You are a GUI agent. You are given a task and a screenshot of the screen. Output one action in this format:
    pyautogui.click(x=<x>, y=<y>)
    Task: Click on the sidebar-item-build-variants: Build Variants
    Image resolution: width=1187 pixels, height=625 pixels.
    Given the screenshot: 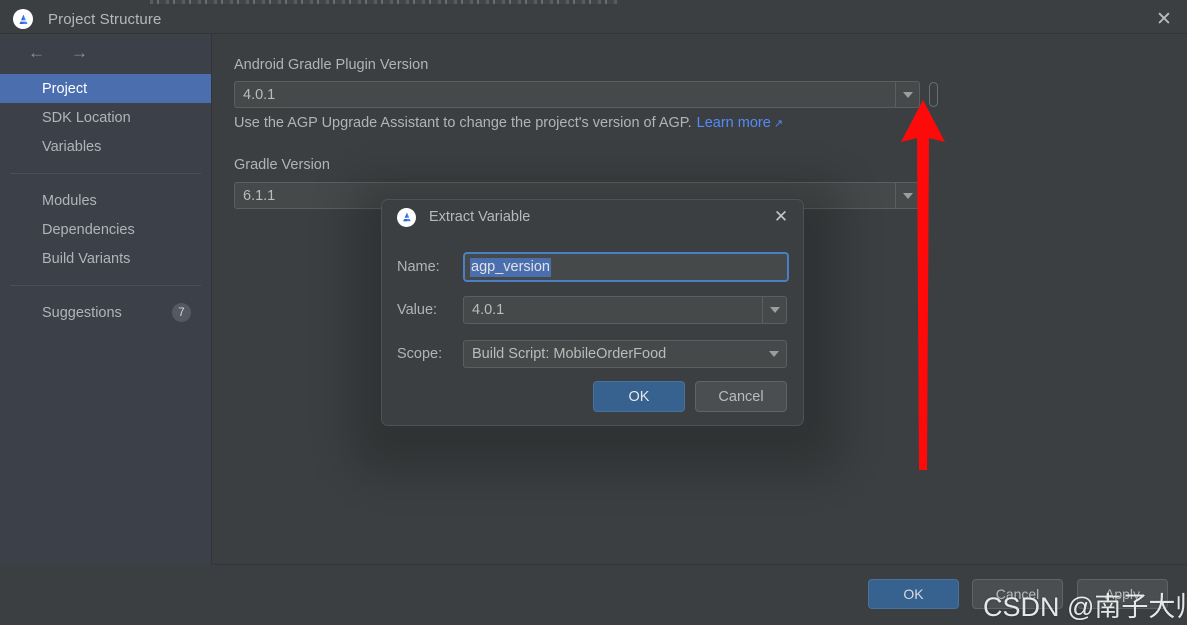 What is the action you would take?
    pyautogui.click(x=105, y=258)
    